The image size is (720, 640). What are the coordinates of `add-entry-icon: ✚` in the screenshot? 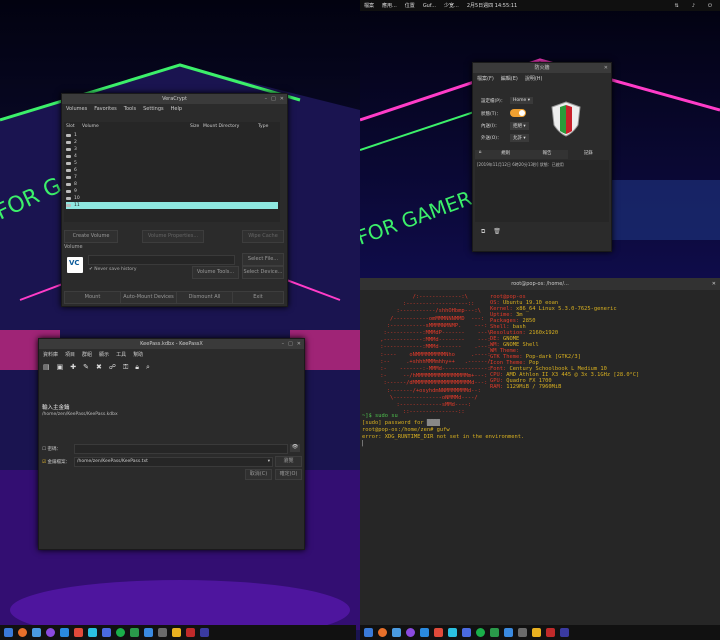 It's located at (73, 367).